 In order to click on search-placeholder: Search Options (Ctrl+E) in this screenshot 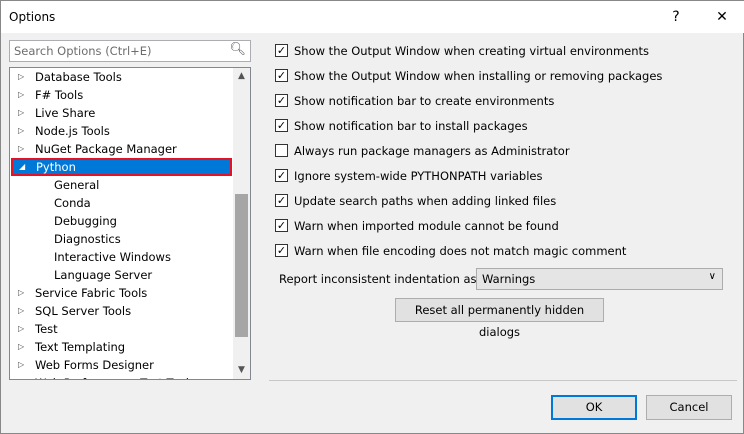, I will do `click(83, 51)`.